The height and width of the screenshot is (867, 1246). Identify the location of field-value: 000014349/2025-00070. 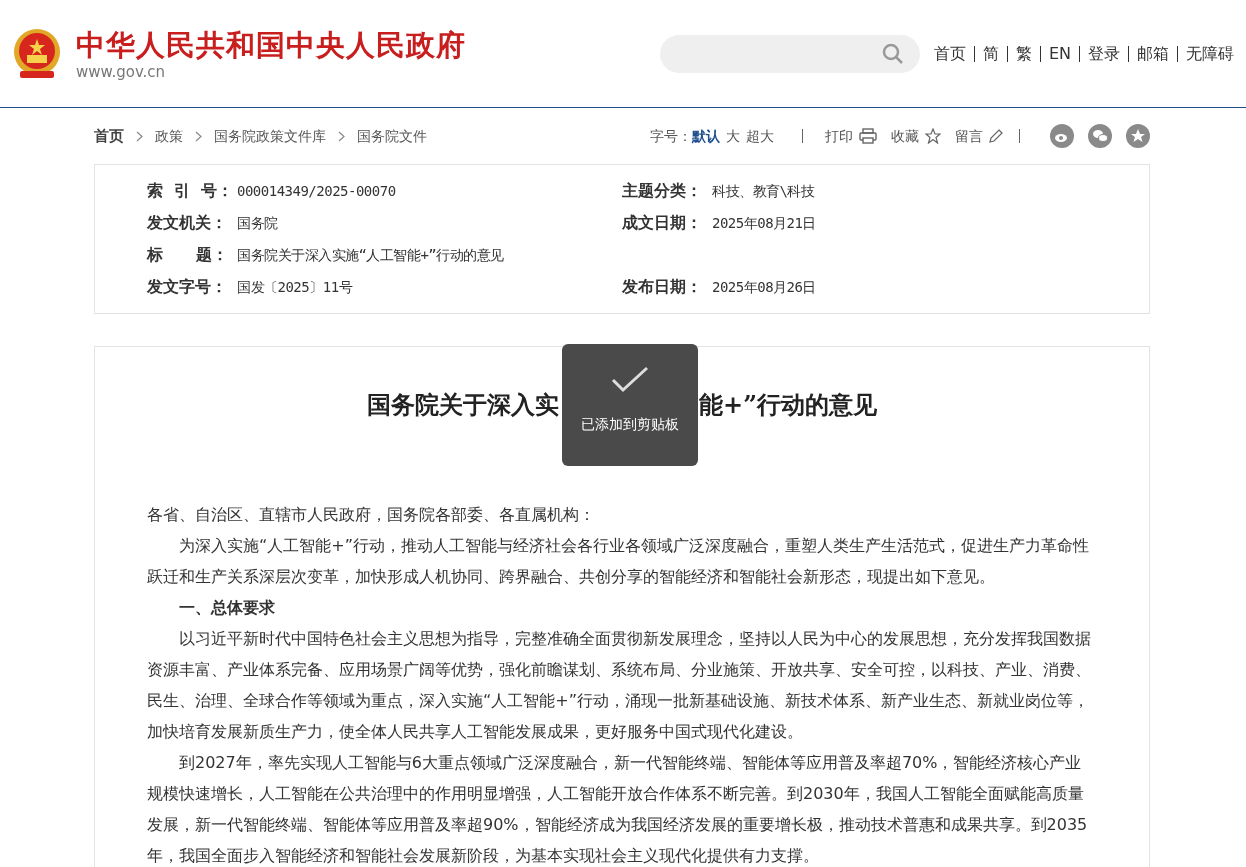
(316, 191).